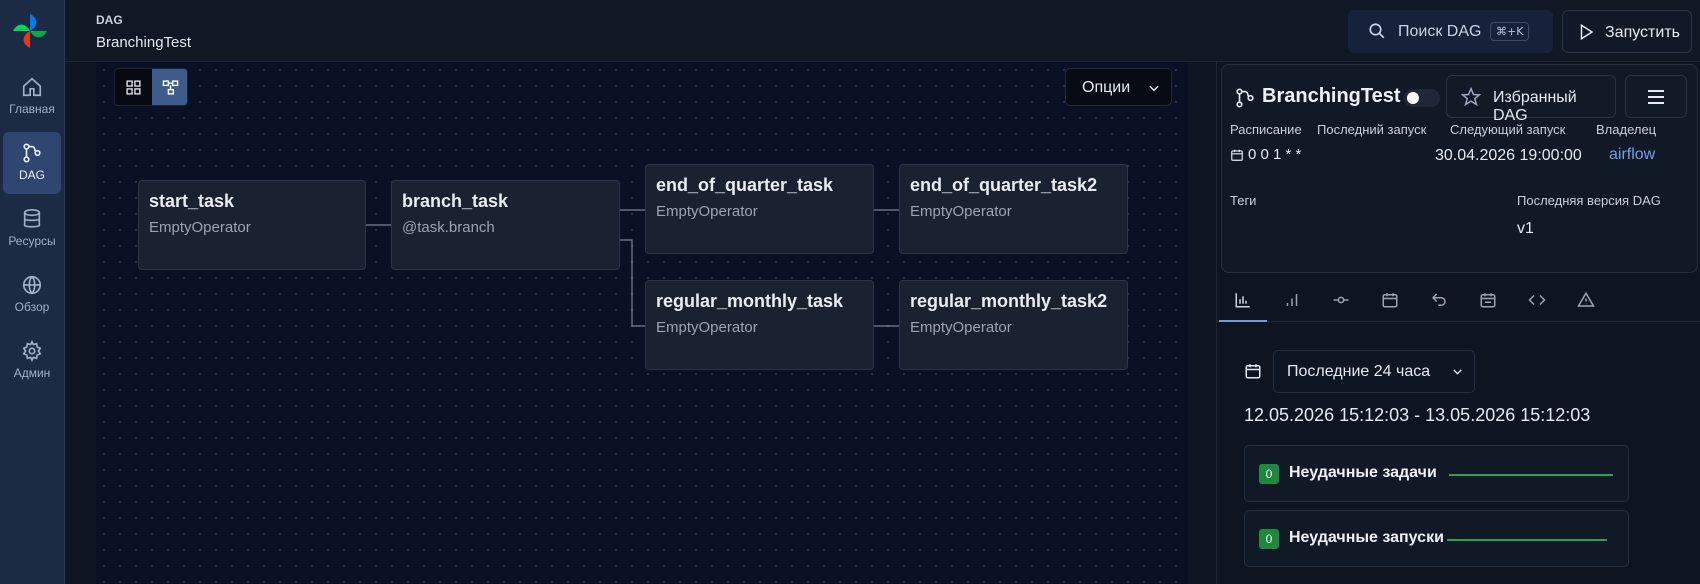  What do you see at coordinates (632, 283) in the screenshot?
I see `edge-branch-monthly` at bounding box center [632, 283].